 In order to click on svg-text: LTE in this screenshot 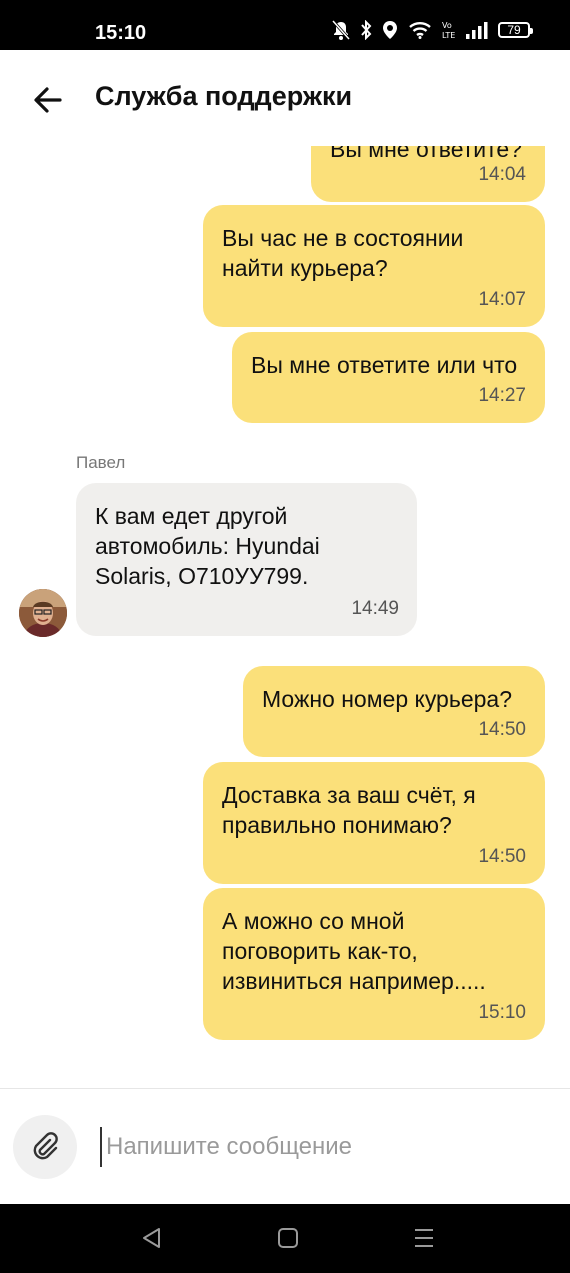, I will do `click(448, 35)`.